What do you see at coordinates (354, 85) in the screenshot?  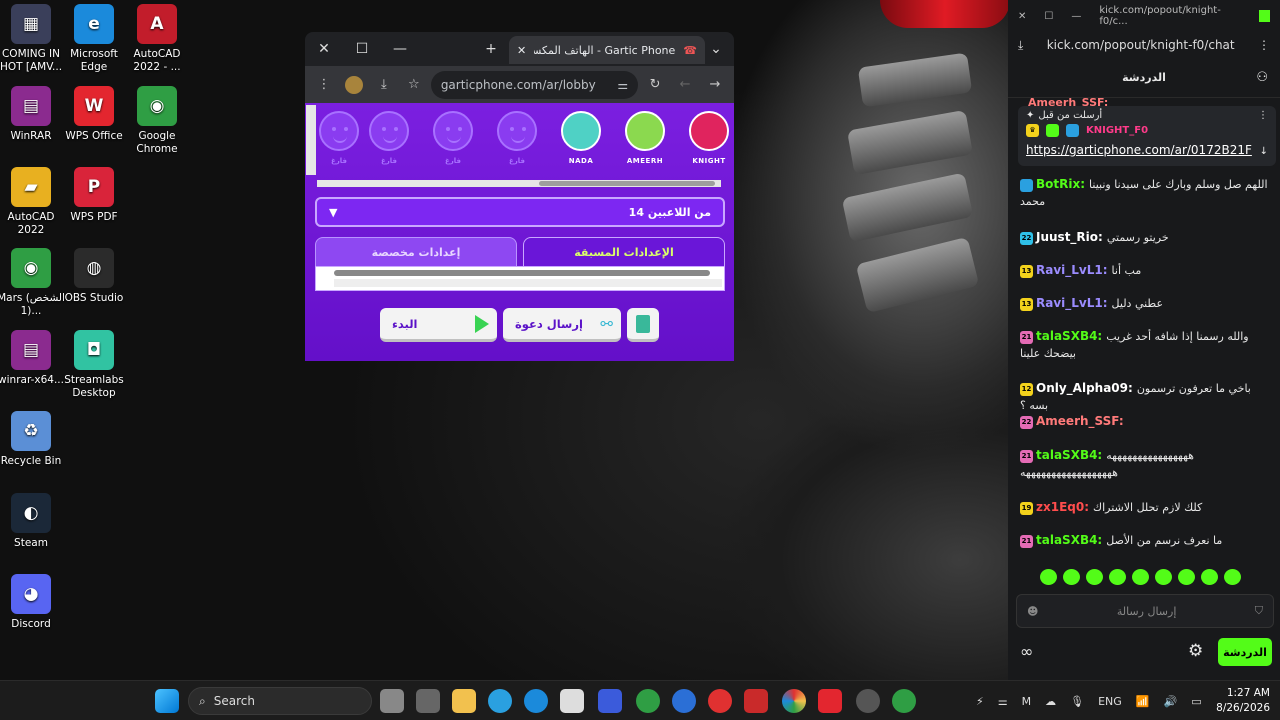 I see `profile-avatar` at bounding box center [354, 85].